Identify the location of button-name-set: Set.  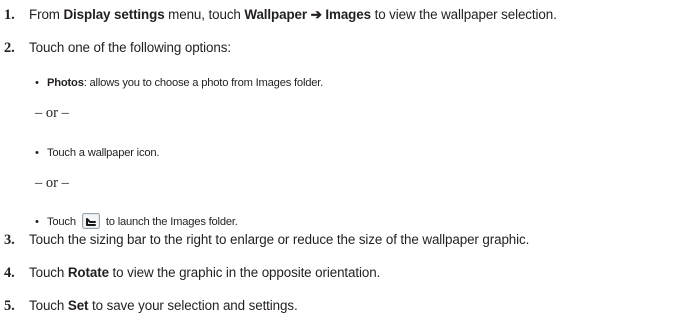
(78, 305).